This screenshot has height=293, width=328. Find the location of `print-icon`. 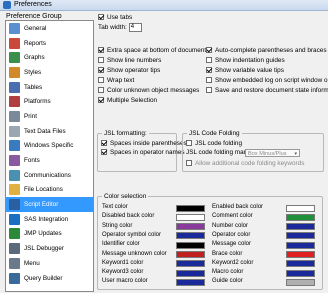

print-icon is located at coordinates (14, 116).